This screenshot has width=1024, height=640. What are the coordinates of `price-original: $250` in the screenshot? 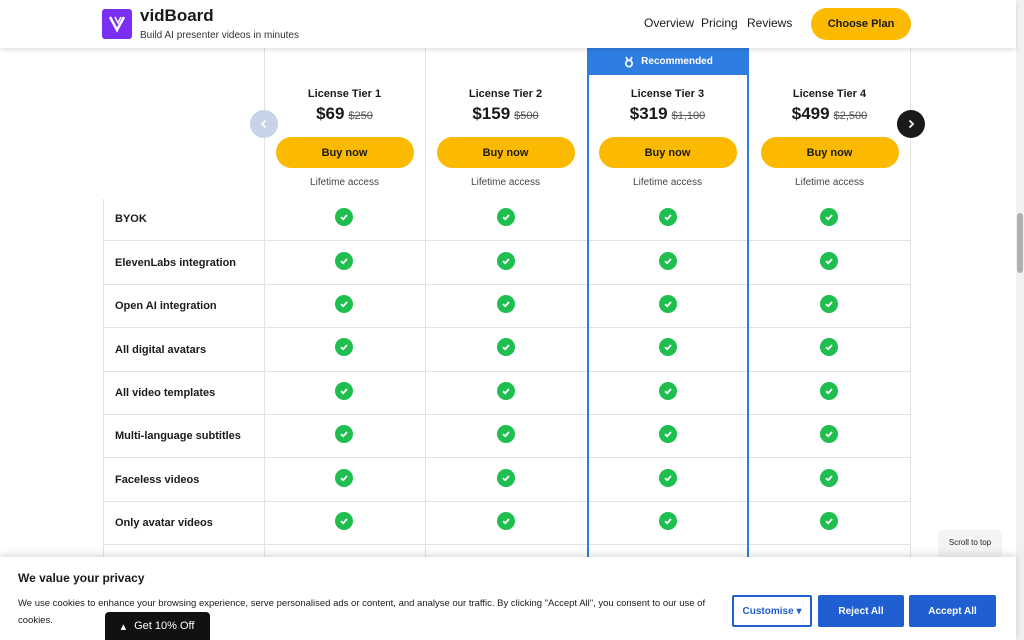 It's located at (360, 116).